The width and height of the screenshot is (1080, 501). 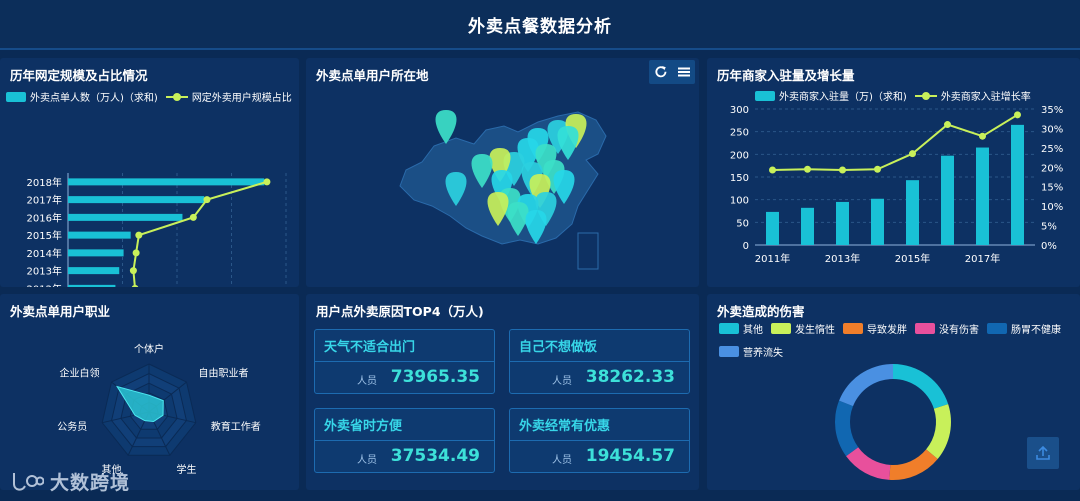 What do you see at coordinates (400, 311) in the screenshot?
I see `panel-title: 用户点外卖原因TOP4（万人)` at bounding box center [400, 311].